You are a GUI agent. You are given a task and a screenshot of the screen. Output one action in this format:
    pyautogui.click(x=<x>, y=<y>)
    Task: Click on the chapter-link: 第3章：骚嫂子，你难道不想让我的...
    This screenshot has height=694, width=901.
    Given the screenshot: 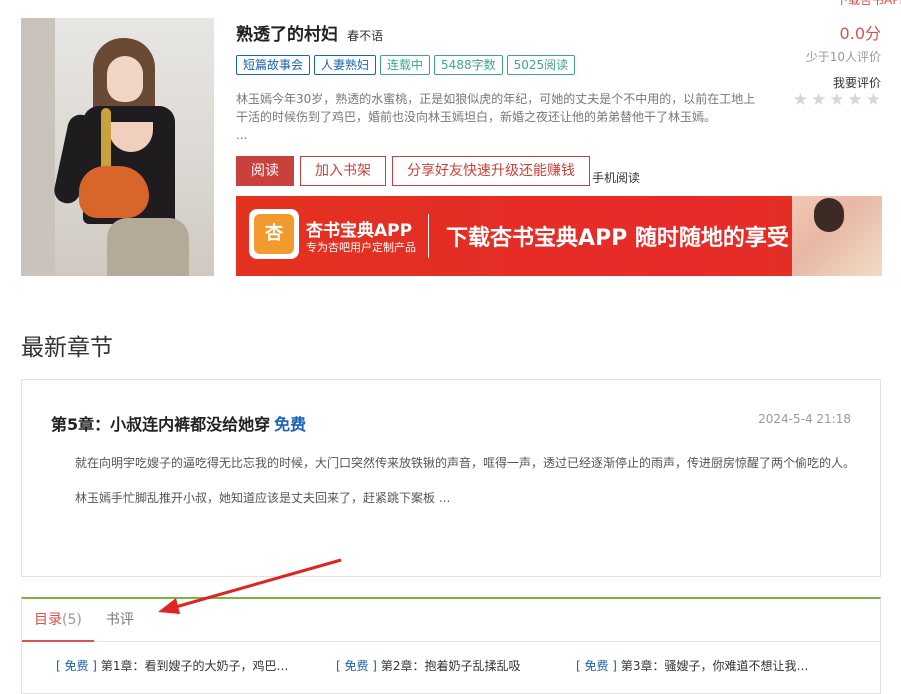 What is the action you would take?
    pyautogui.click(x=718, y=666)
    